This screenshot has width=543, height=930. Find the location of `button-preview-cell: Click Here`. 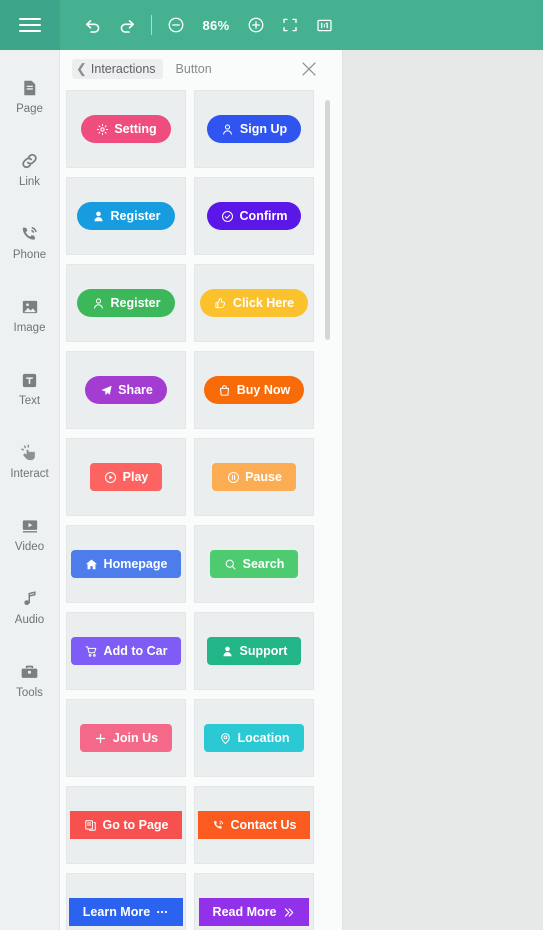

button-preview-cell: Click Here is located at coordinates (254, 303).